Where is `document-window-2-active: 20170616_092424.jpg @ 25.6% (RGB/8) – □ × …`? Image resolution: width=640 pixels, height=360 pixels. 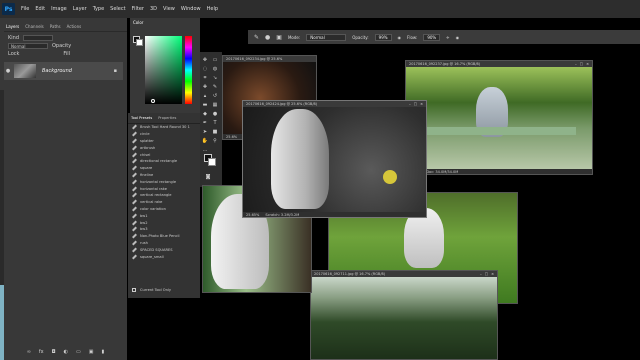
document-window-2-active: 20170616_092424.jpg @ 25.6% (RGB/8) – □ × … is located at coordinates (334, 159).